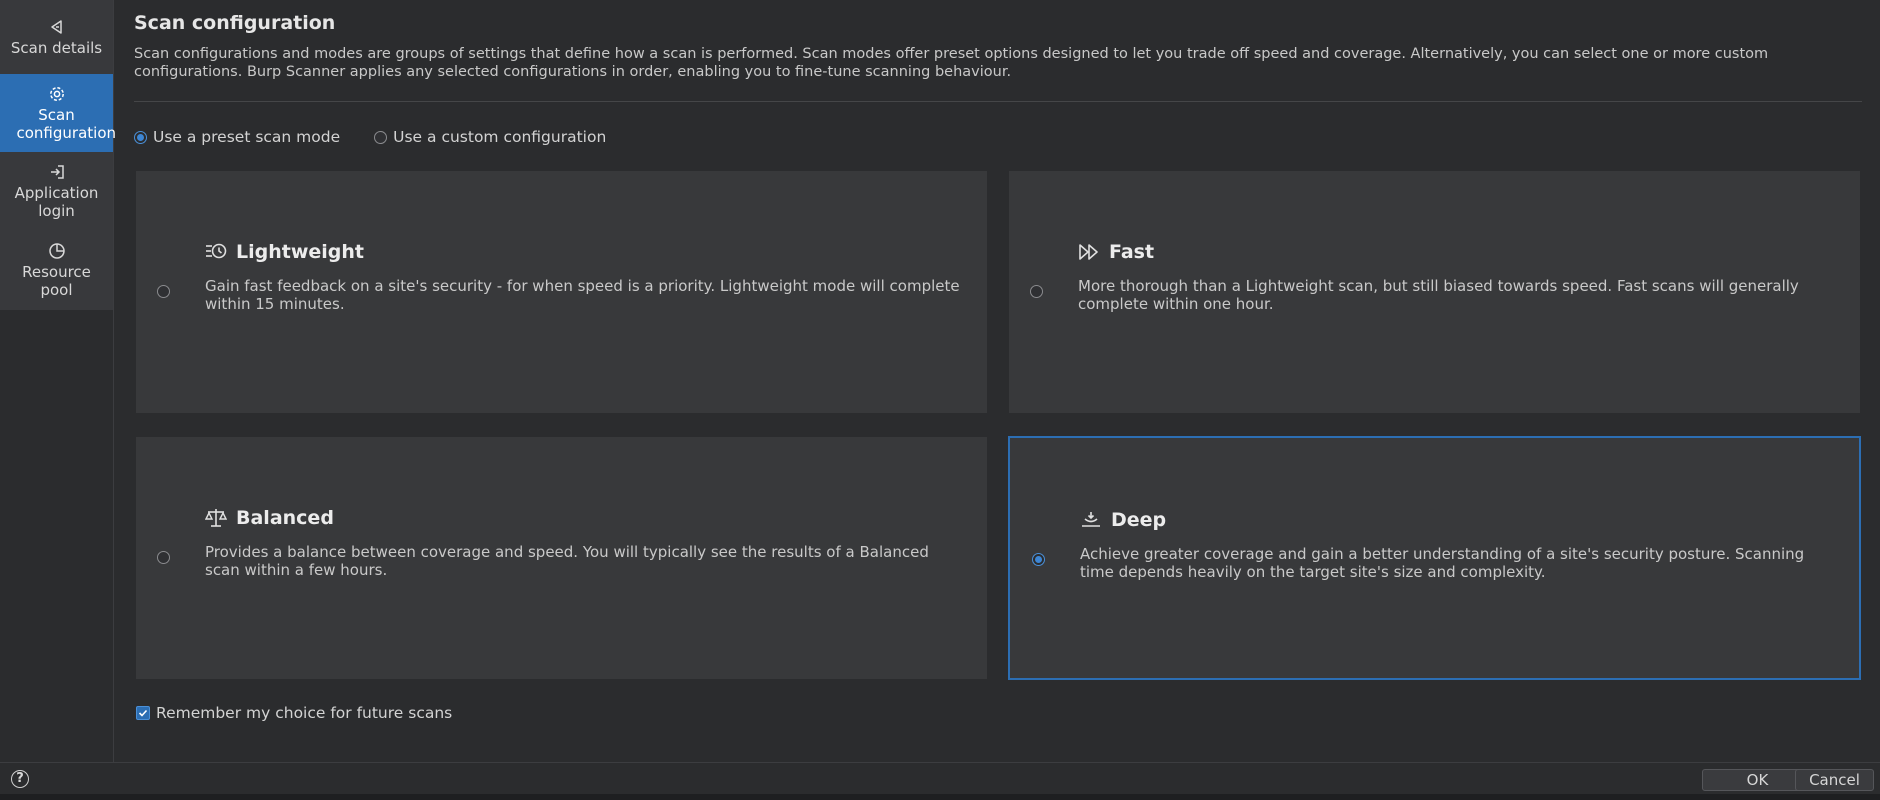 The image size is (1880, 800). Describe the element at coordinates (56, 281) in the screenshot. I see `sidebar-item-label: Resource pool` at that location.